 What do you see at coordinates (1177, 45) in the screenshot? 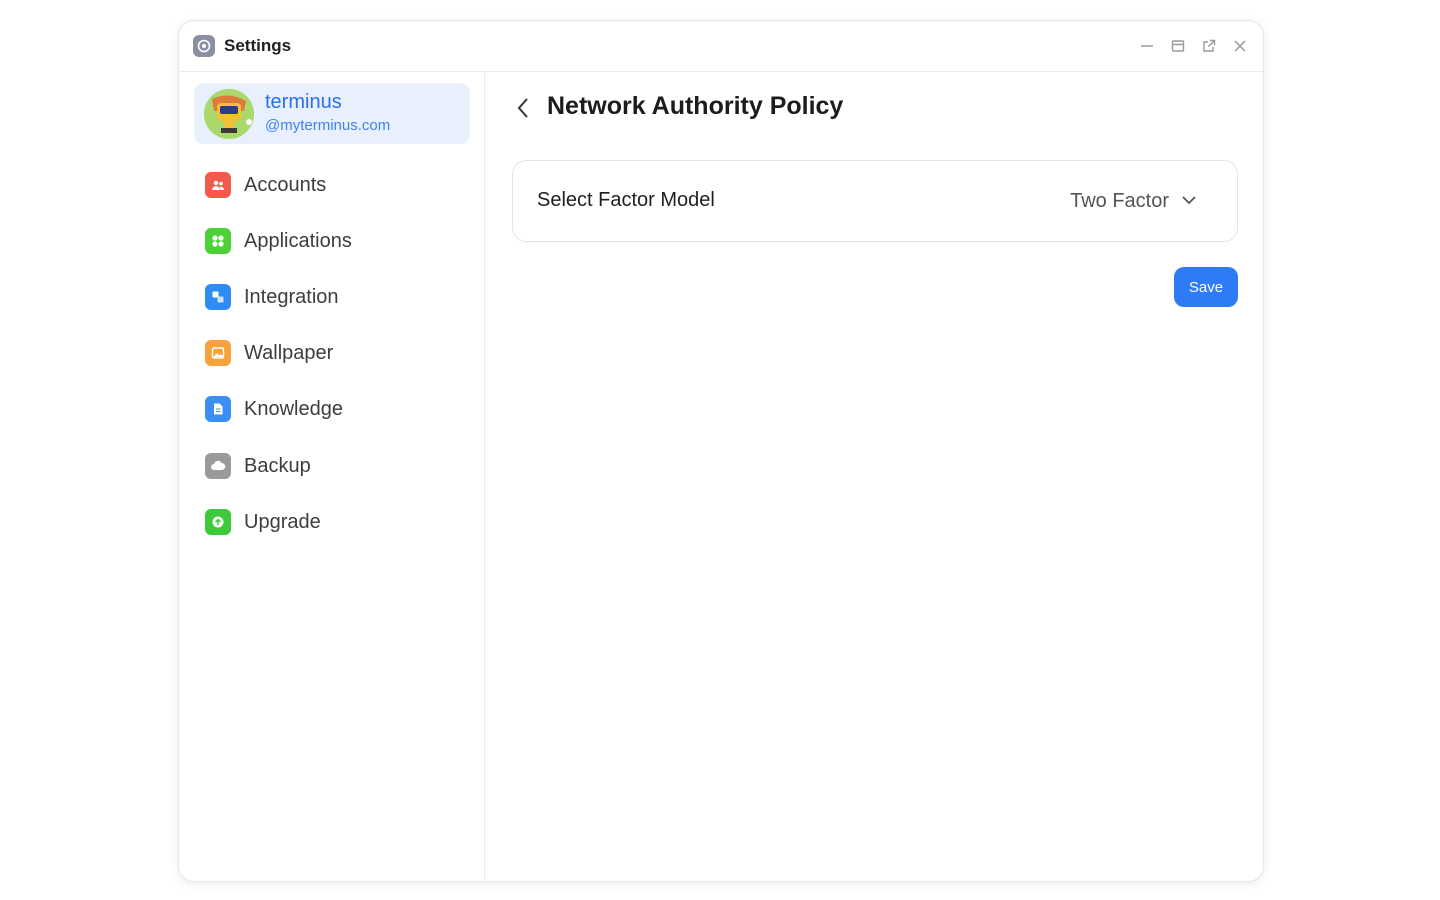
I see `maximize-icon` at bounding box center [1177, 45].